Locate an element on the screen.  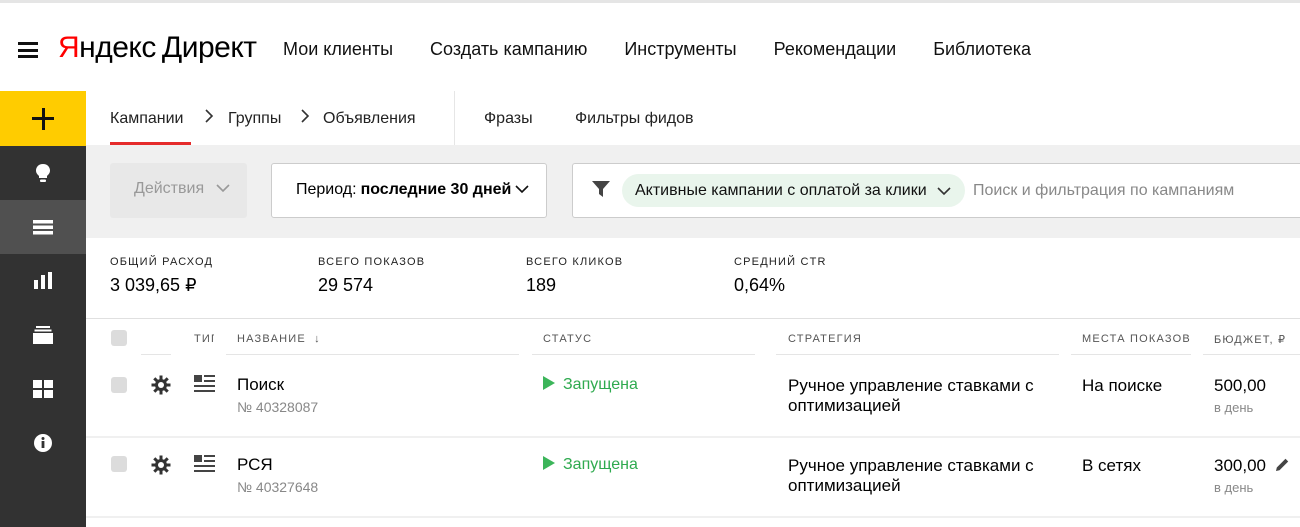
nav-recommendations: Рекомендации is located at coordinates (835, 49).